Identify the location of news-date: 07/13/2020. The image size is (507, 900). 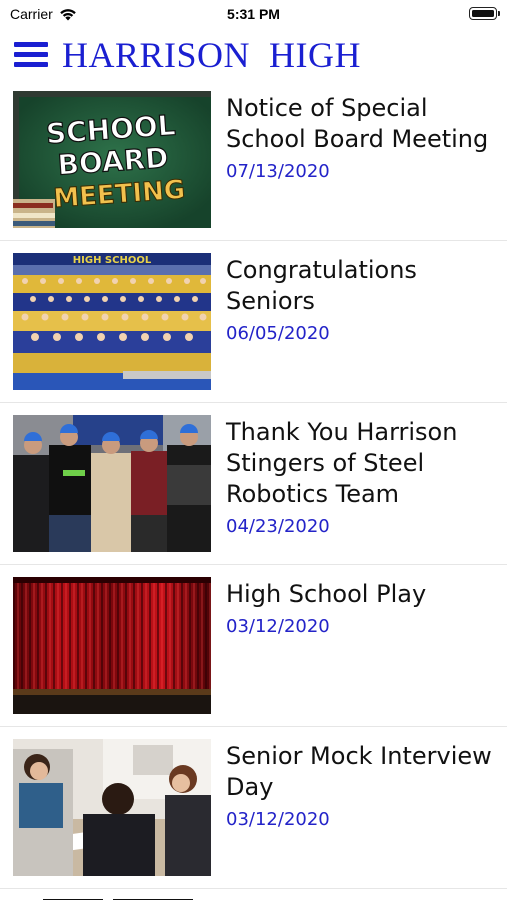
(278, 171).